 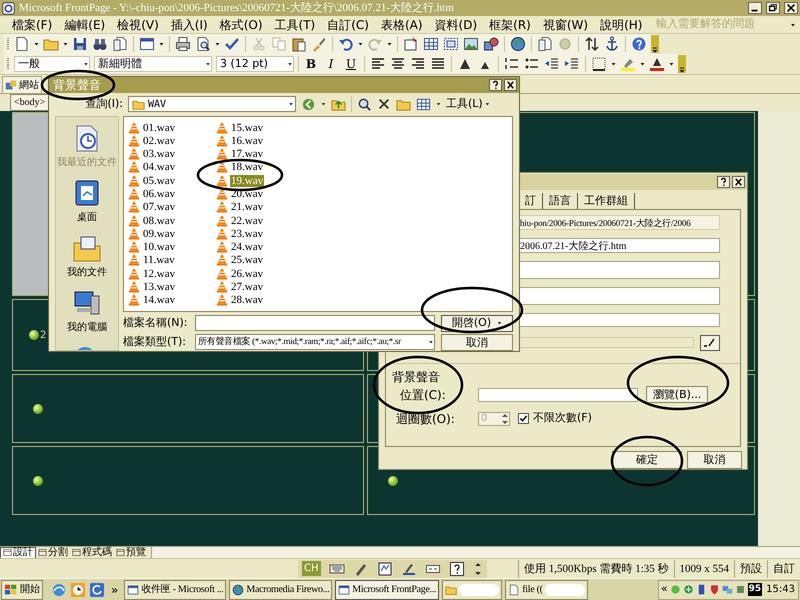 I want to click on file-item: 01.wav, so click(x=159, y=128).